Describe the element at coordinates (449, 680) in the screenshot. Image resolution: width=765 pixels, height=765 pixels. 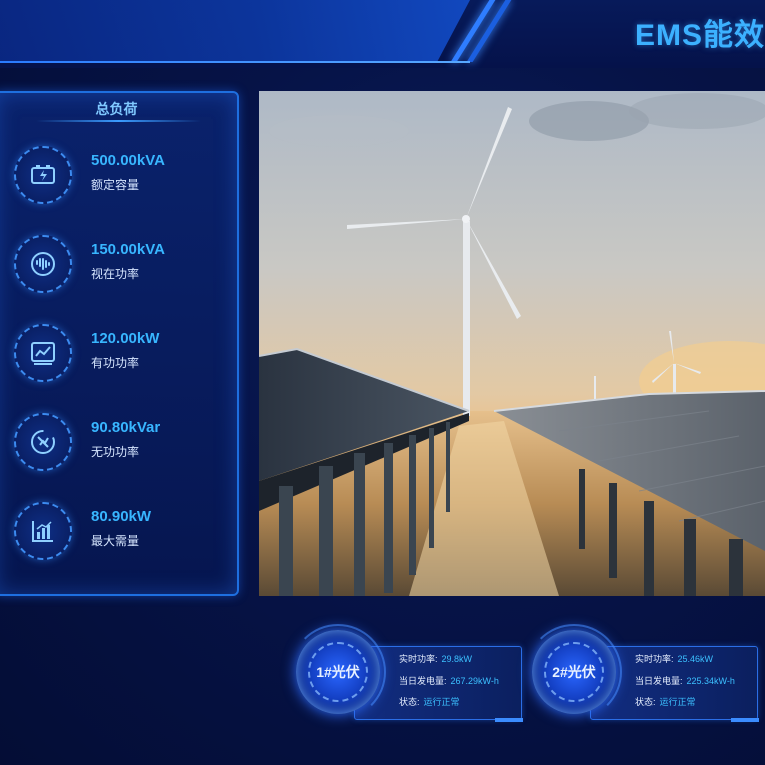
I see `daily-gen-row: 当日发电量: 267.29kW-h` at that location.